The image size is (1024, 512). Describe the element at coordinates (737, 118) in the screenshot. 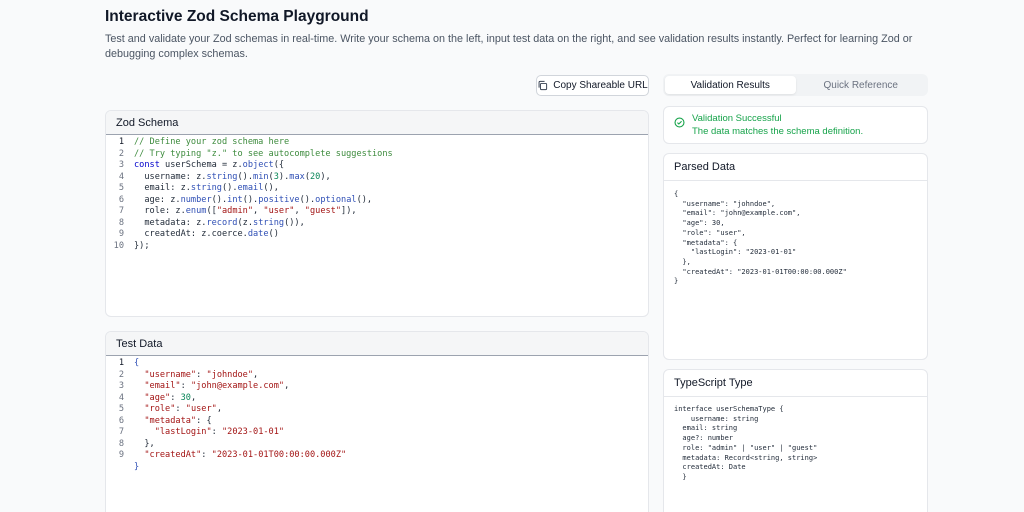

I see `validation-status-title: Validation Successful` at that location.